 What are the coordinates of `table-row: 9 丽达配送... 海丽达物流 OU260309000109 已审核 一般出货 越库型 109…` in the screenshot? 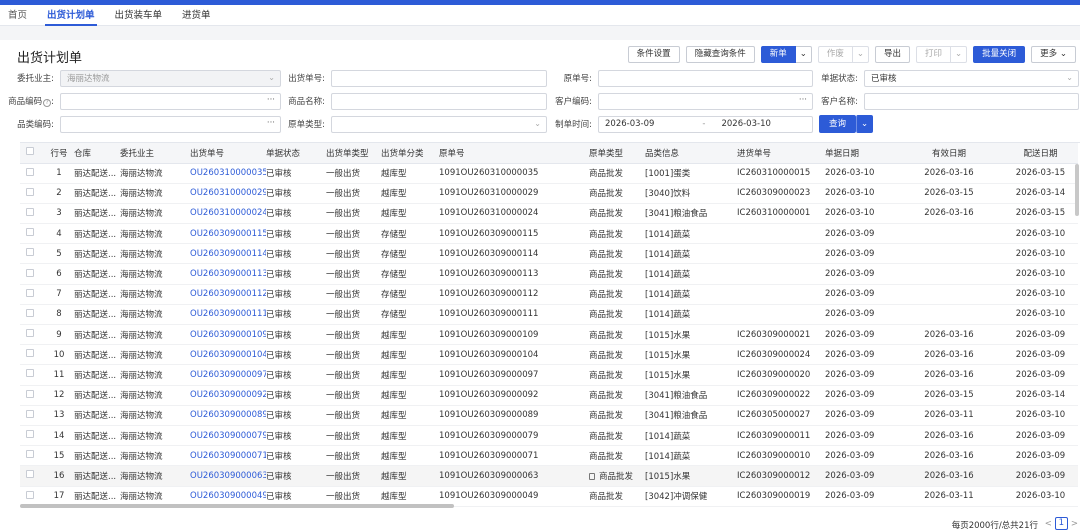 It's located at (549, 335).